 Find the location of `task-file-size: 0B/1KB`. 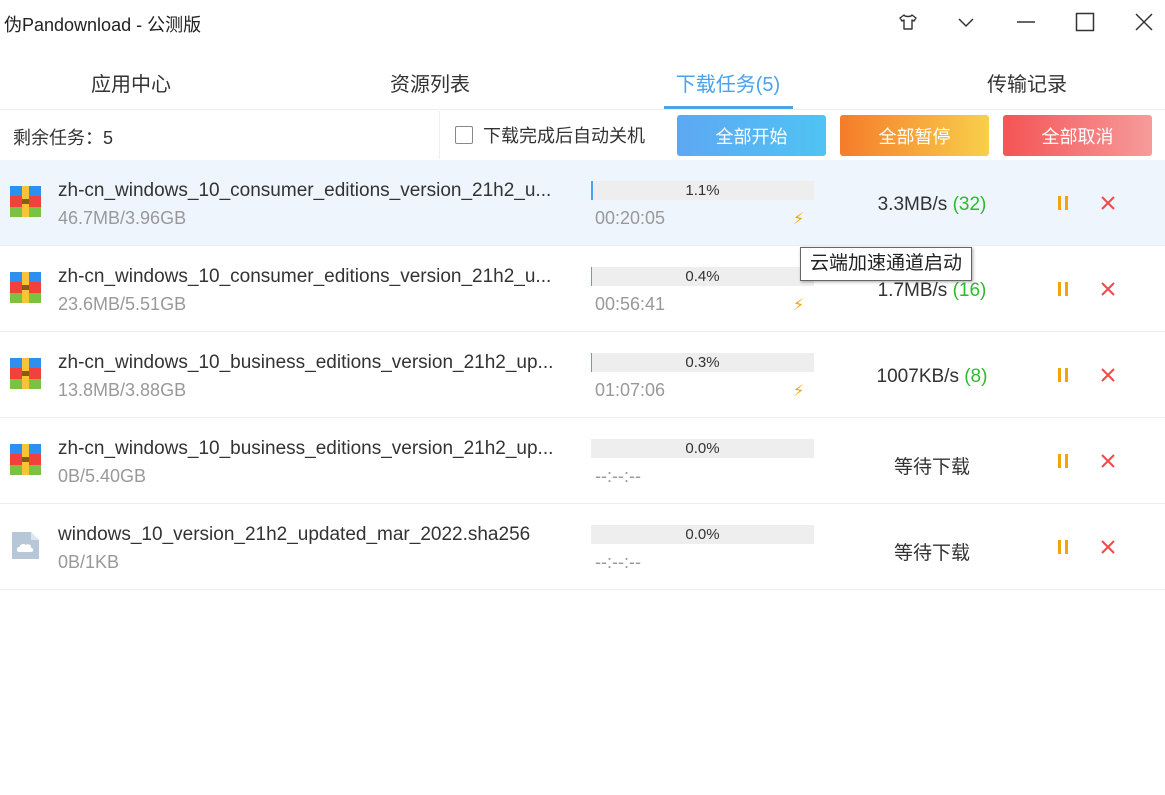

task-file-size: 0B/1KB is located at coordinates (89, 562).